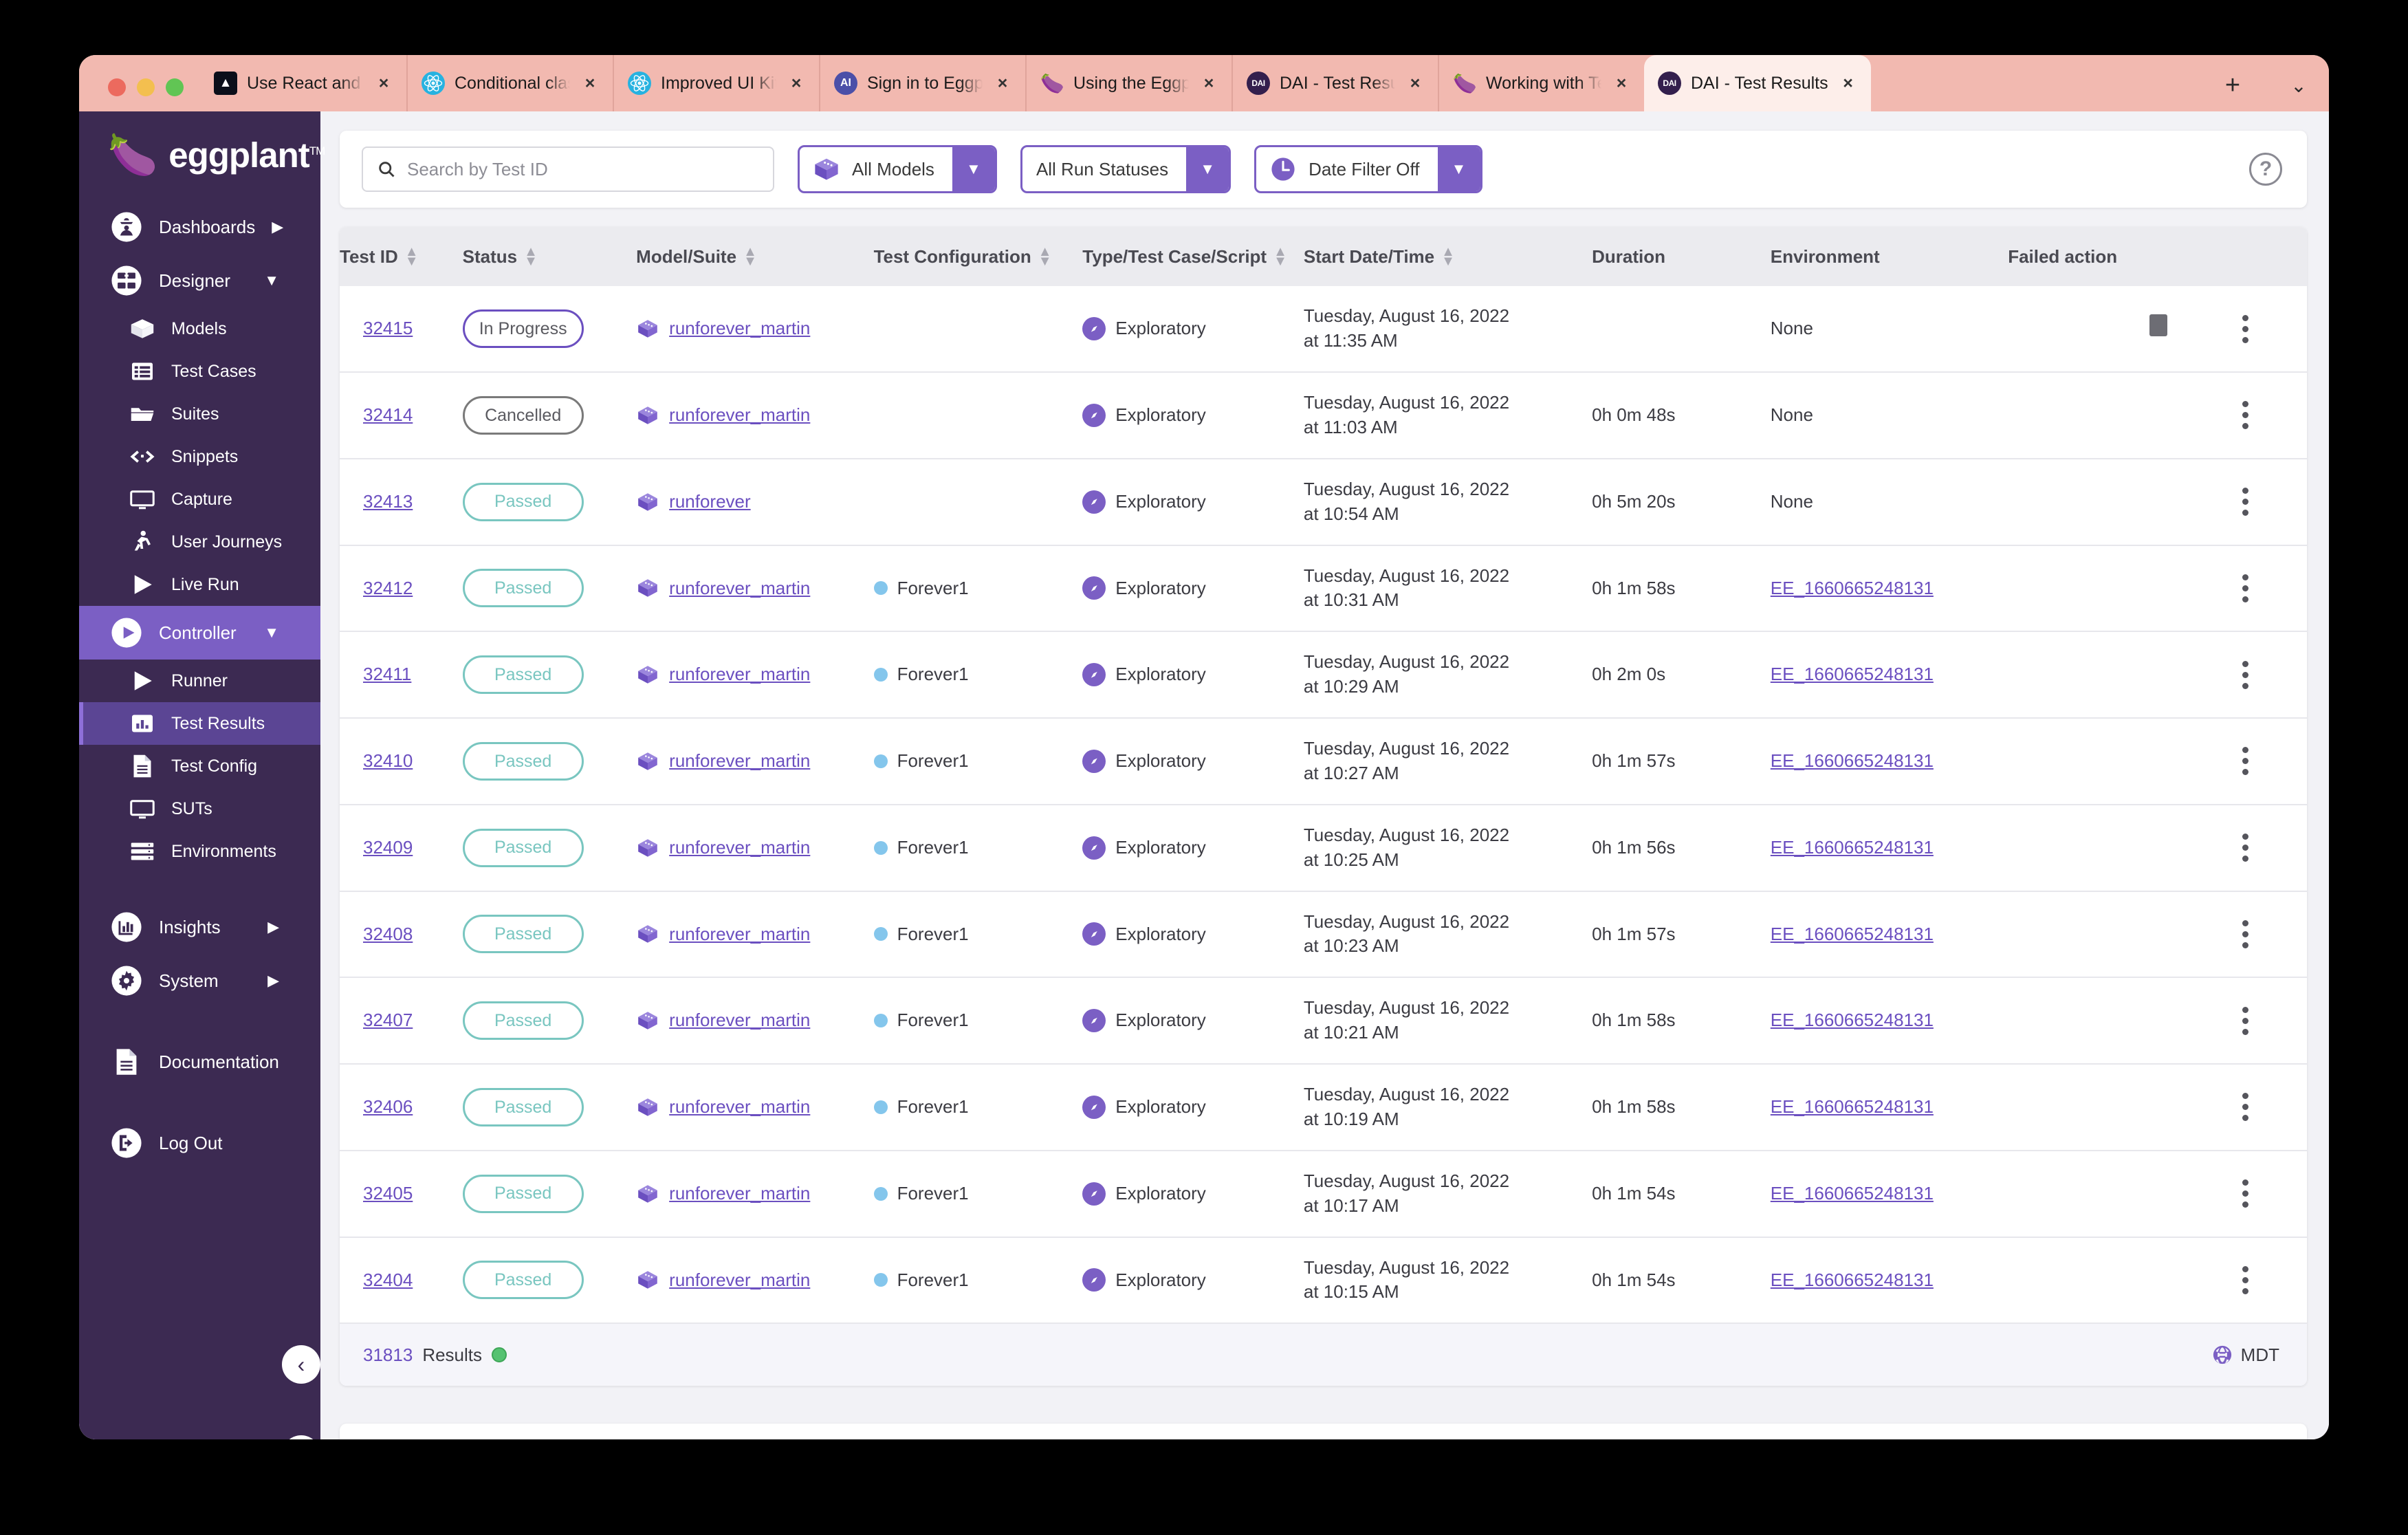  I want to click on browser-tab: Conditional classes ×, so click(509, 83).